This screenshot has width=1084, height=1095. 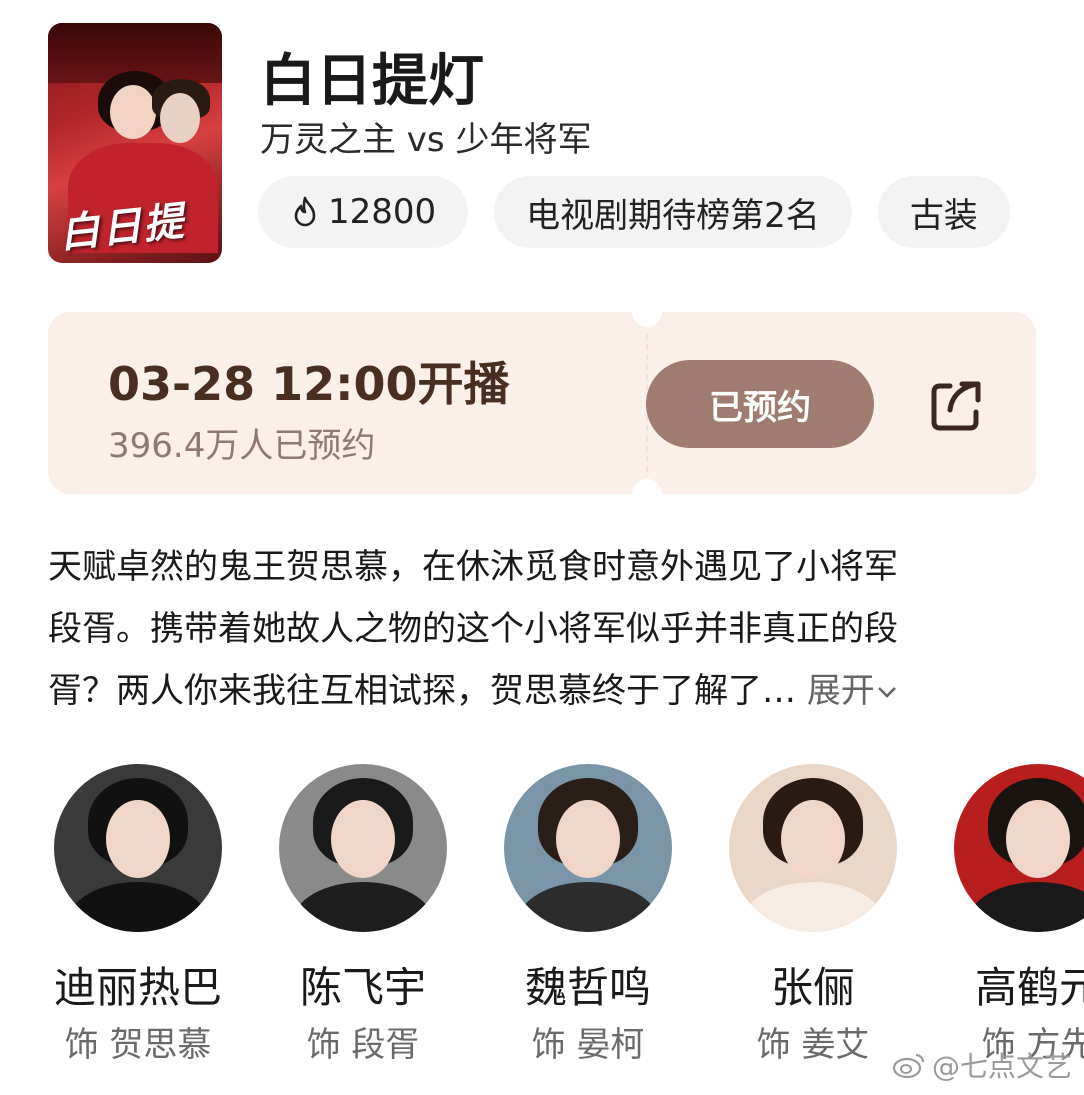 What do you see at coordinates (362, 987) in the screenshot?
I see `actor-name: 陈飞宇` at bounding box center [362, 987].